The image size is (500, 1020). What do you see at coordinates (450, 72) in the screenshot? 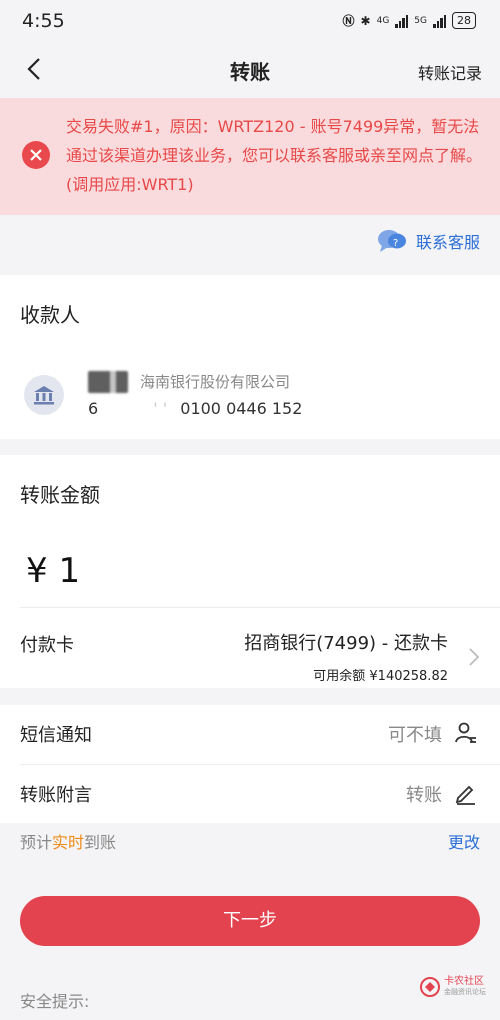
I see `transfer-history-link: 转账记录` at bounding box center [450, 72].